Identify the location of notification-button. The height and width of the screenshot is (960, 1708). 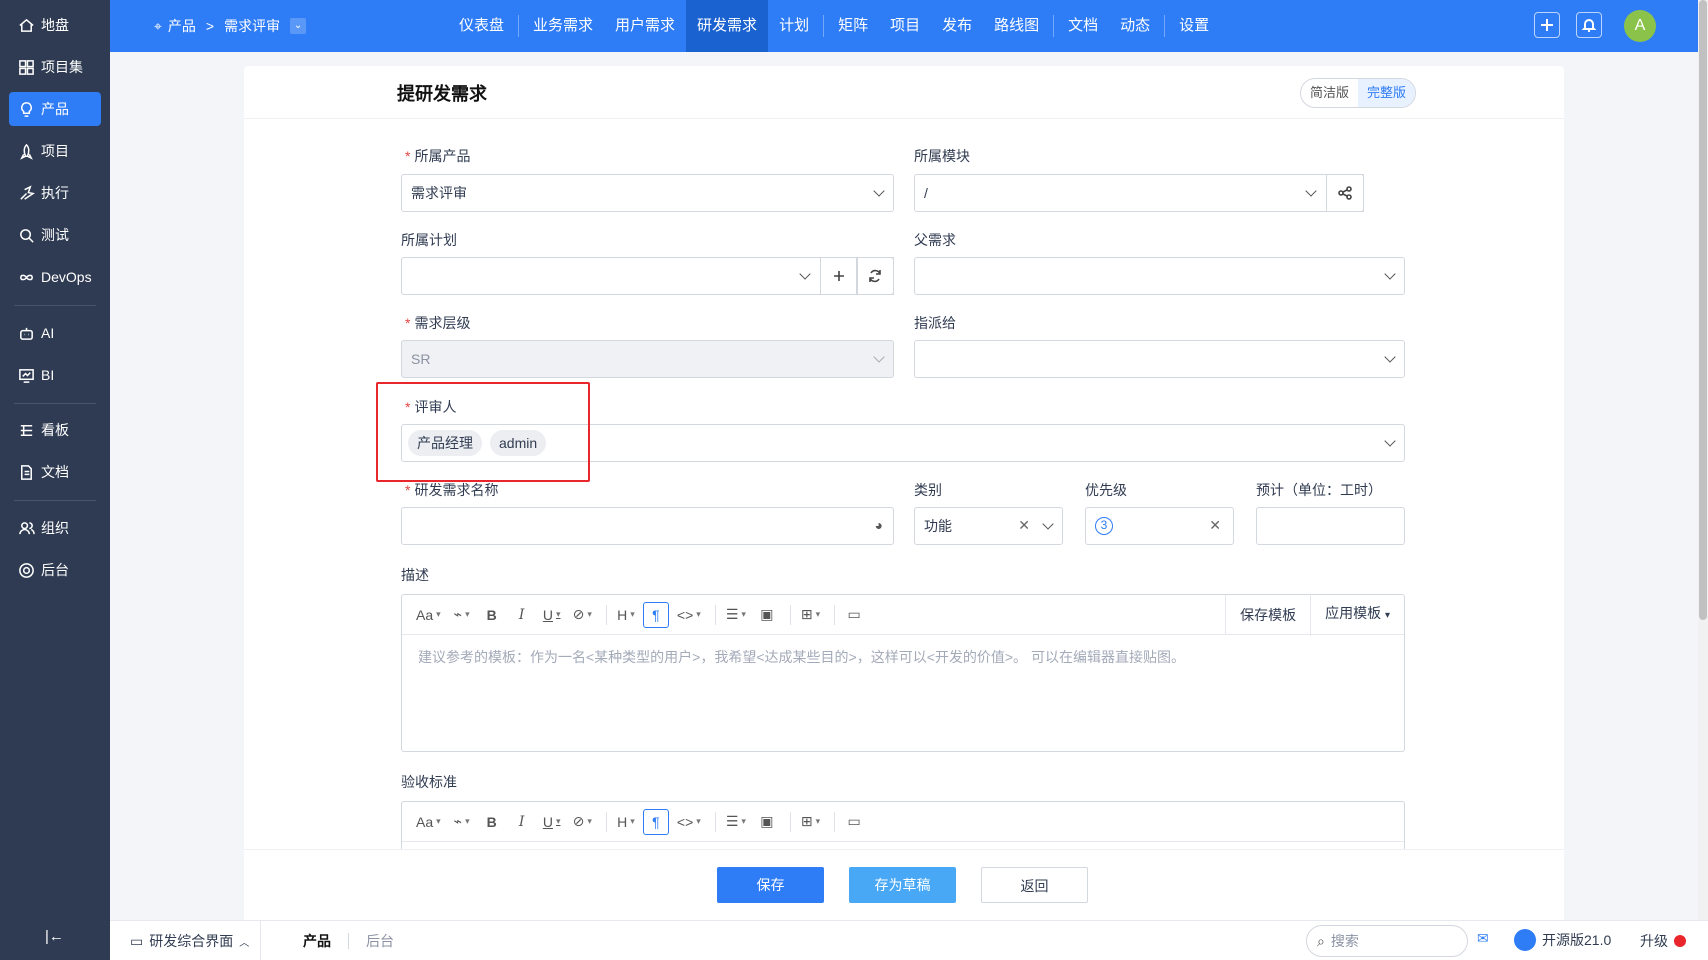
(1589, 25).